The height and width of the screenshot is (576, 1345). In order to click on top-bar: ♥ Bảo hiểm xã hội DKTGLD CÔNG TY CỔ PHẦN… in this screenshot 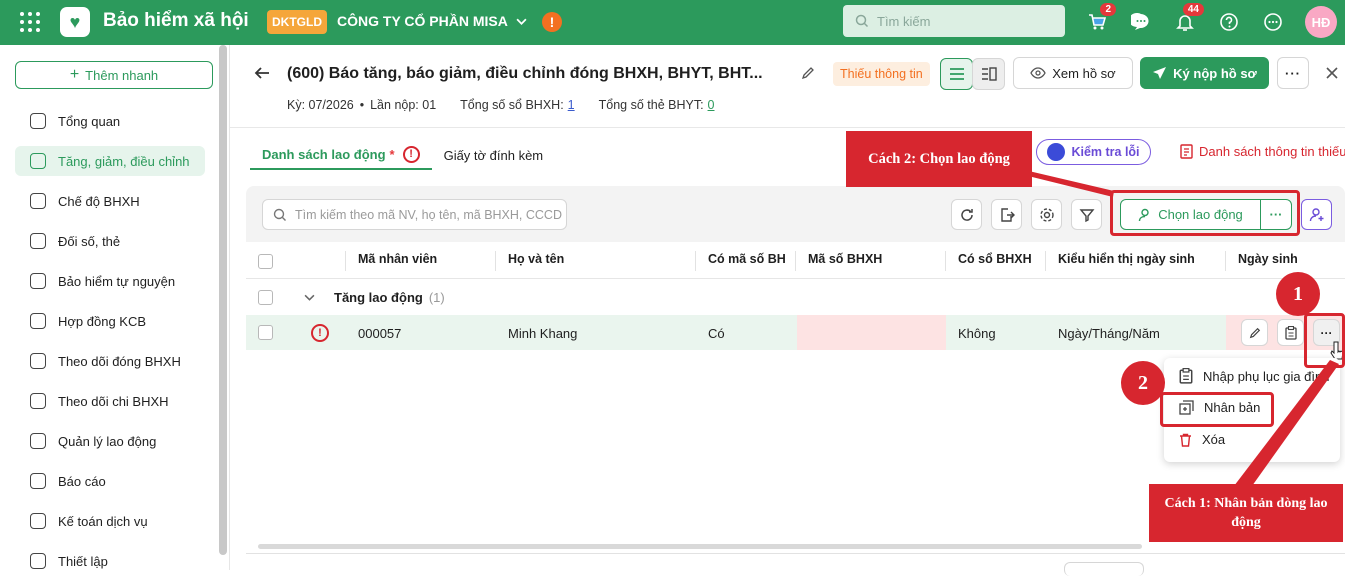, I will do `click(672, 22)`.